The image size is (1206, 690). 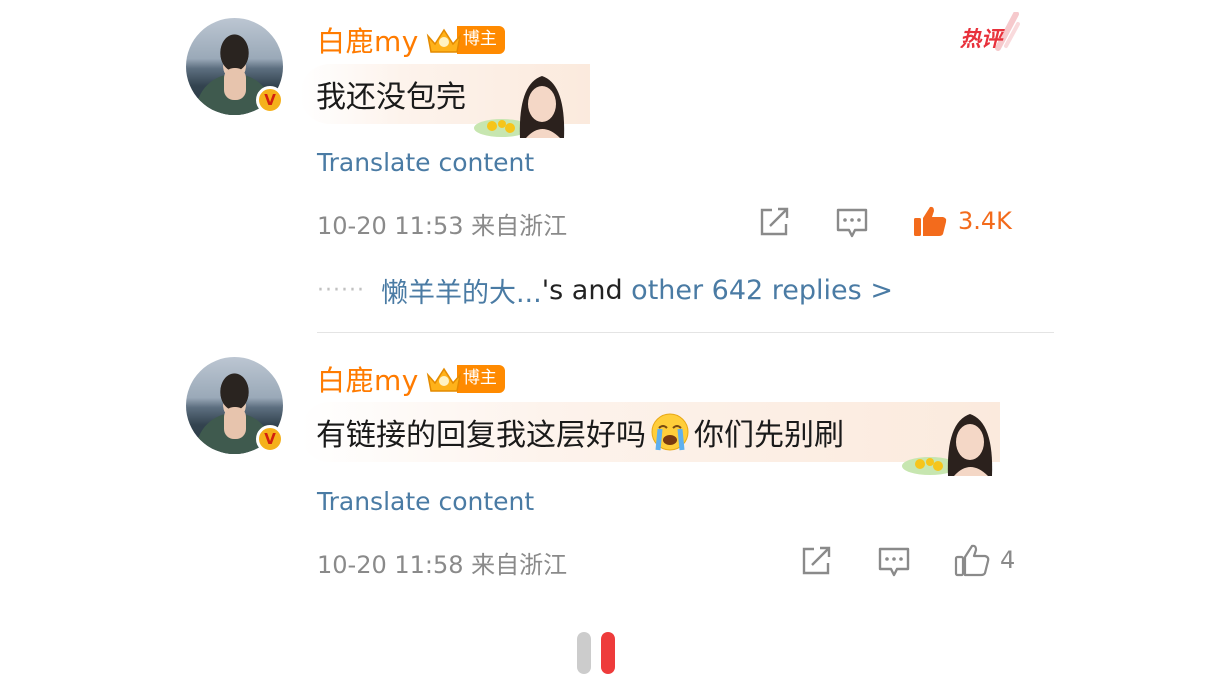 I want to click on comment-text: 有链接的回复我这层好吗 你们先别刷, so click(x=572, y=432).